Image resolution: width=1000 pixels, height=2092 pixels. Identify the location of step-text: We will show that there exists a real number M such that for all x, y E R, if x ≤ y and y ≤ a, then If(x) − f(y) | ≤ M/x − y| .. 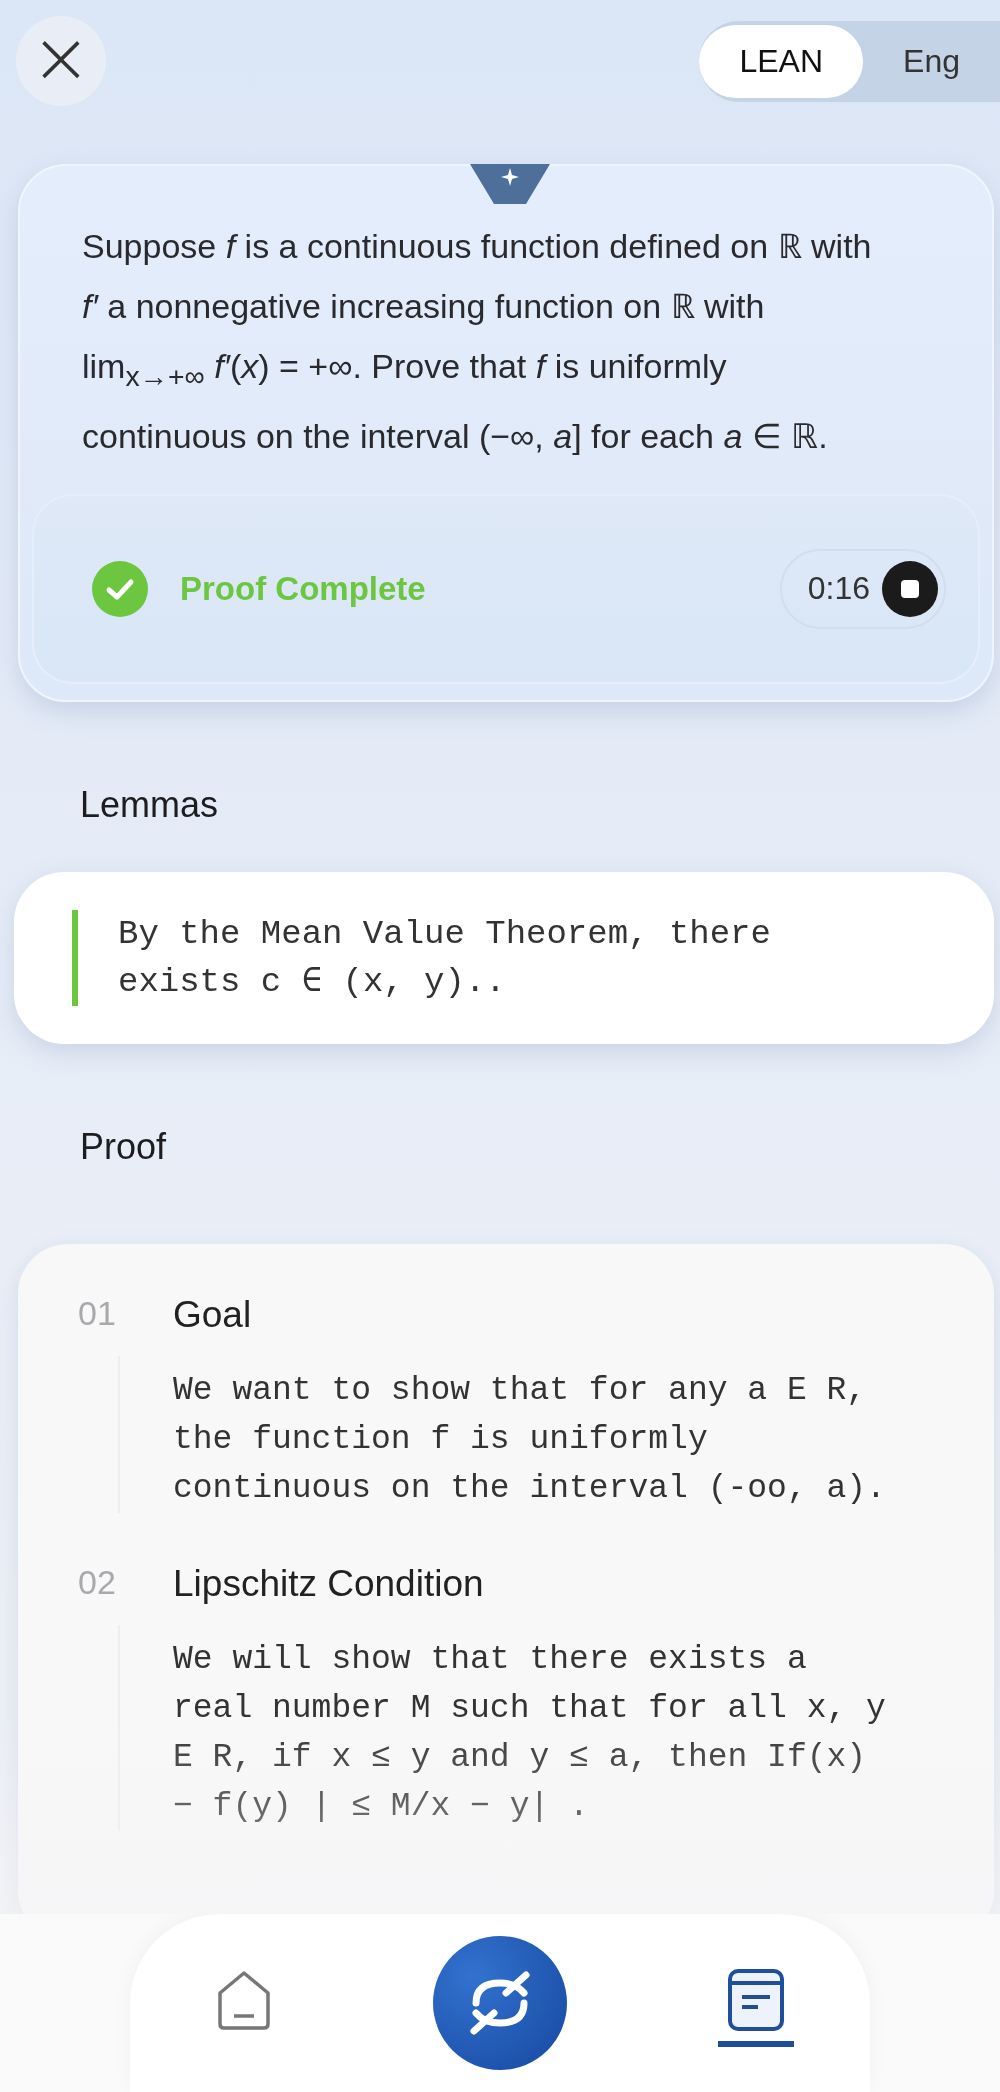
(530, 1733).